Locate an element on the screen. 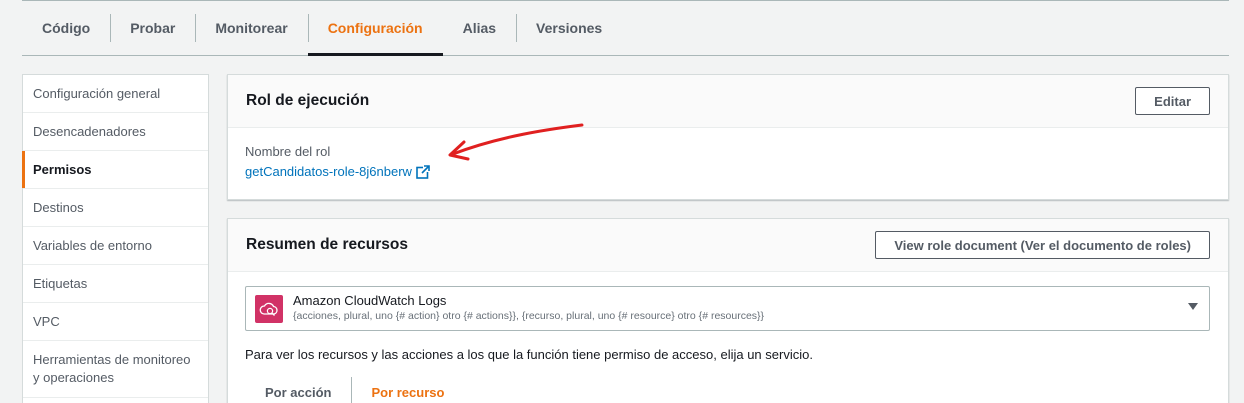 The width and height of the screenshot is (1244, 403). resource-view-tabs: Por acción Por recurso is located at coordinates (354, 390).